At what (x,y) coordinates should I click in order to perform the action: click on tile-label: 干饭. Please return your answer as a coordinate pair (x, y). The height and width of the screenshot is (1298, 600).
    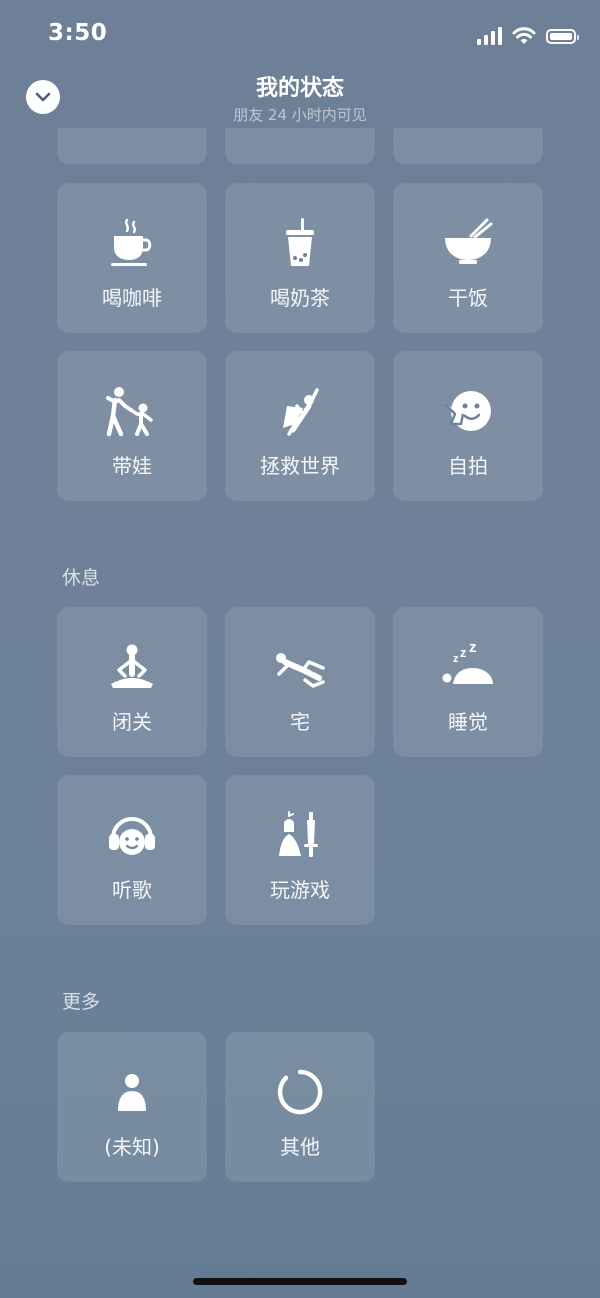
    Looking at the image, I should click on (468, 298).